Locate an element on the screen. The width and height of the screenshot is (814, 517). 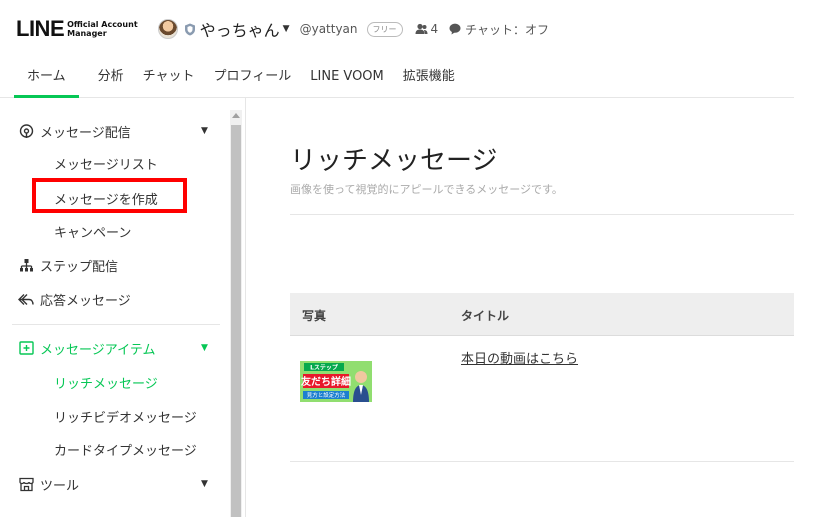
shield-icon is located at coordinates (189, 29).